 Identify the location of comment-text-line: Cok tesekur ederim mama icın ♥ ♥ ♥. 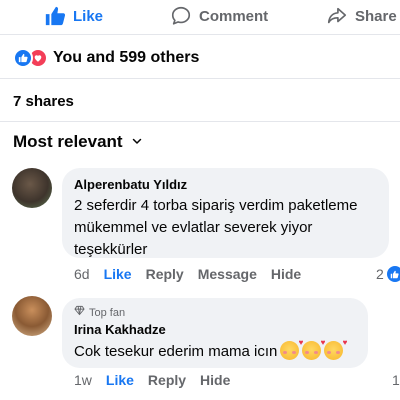
(215, 351).